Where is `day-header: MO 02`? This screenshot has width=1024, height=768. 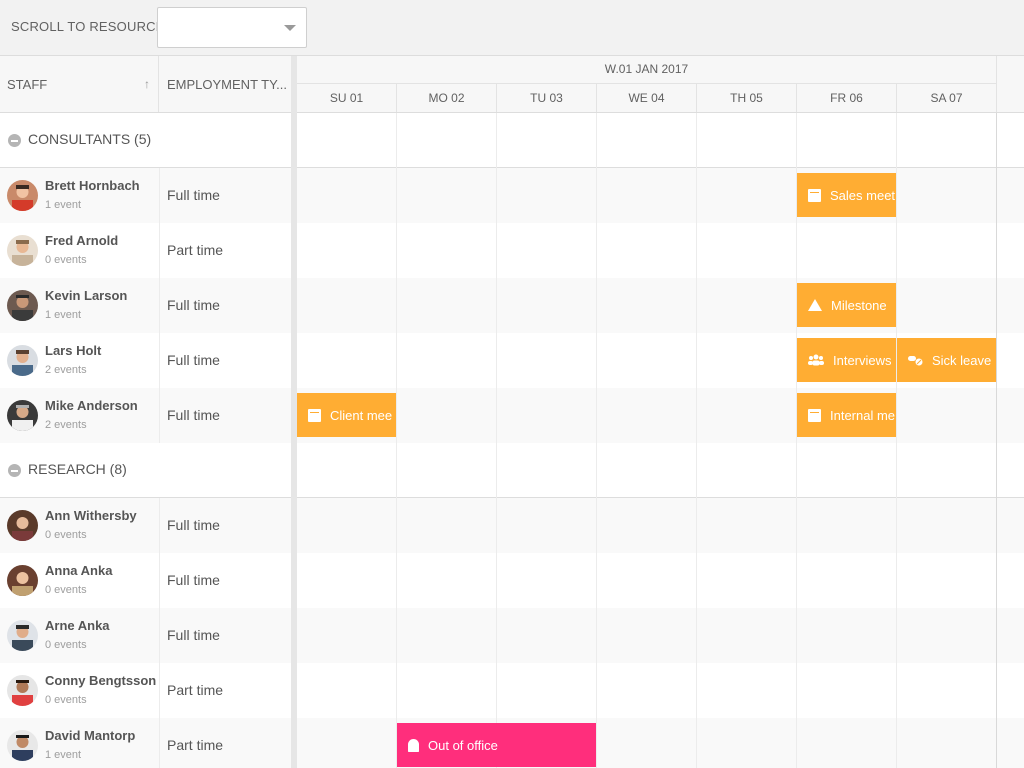 day-header: MO 02 is located at coordinates (447, 98).